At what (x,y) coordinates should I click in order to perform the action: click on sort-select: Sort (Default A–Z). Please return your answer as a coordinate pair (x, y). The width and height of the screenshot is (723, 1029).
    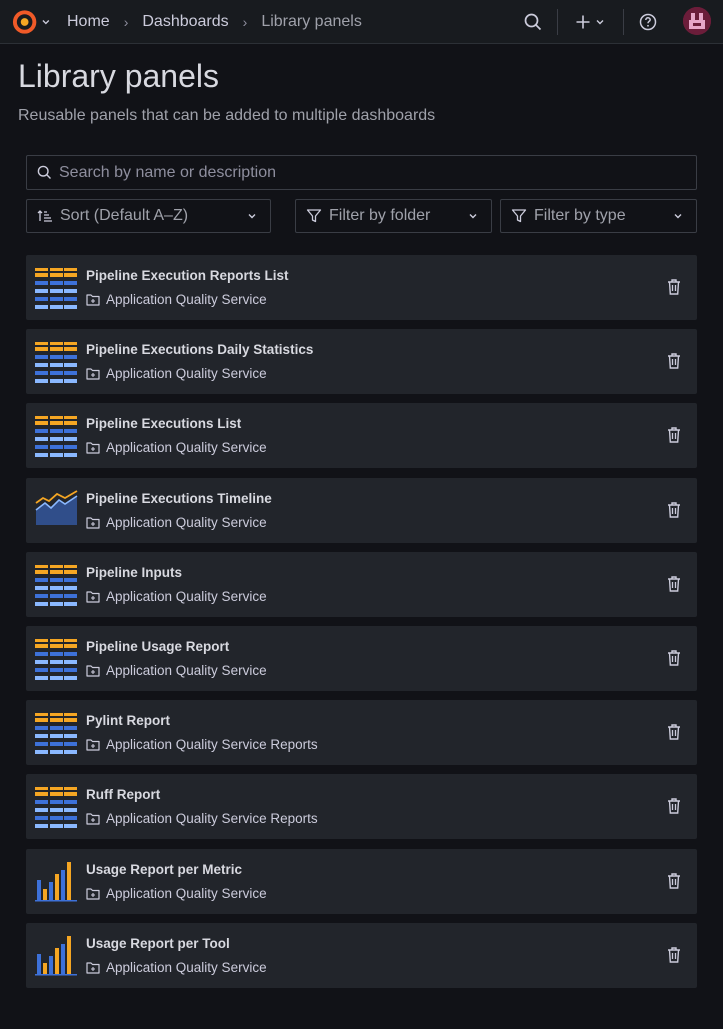
    Looking at the image, I should click on (148, 216).